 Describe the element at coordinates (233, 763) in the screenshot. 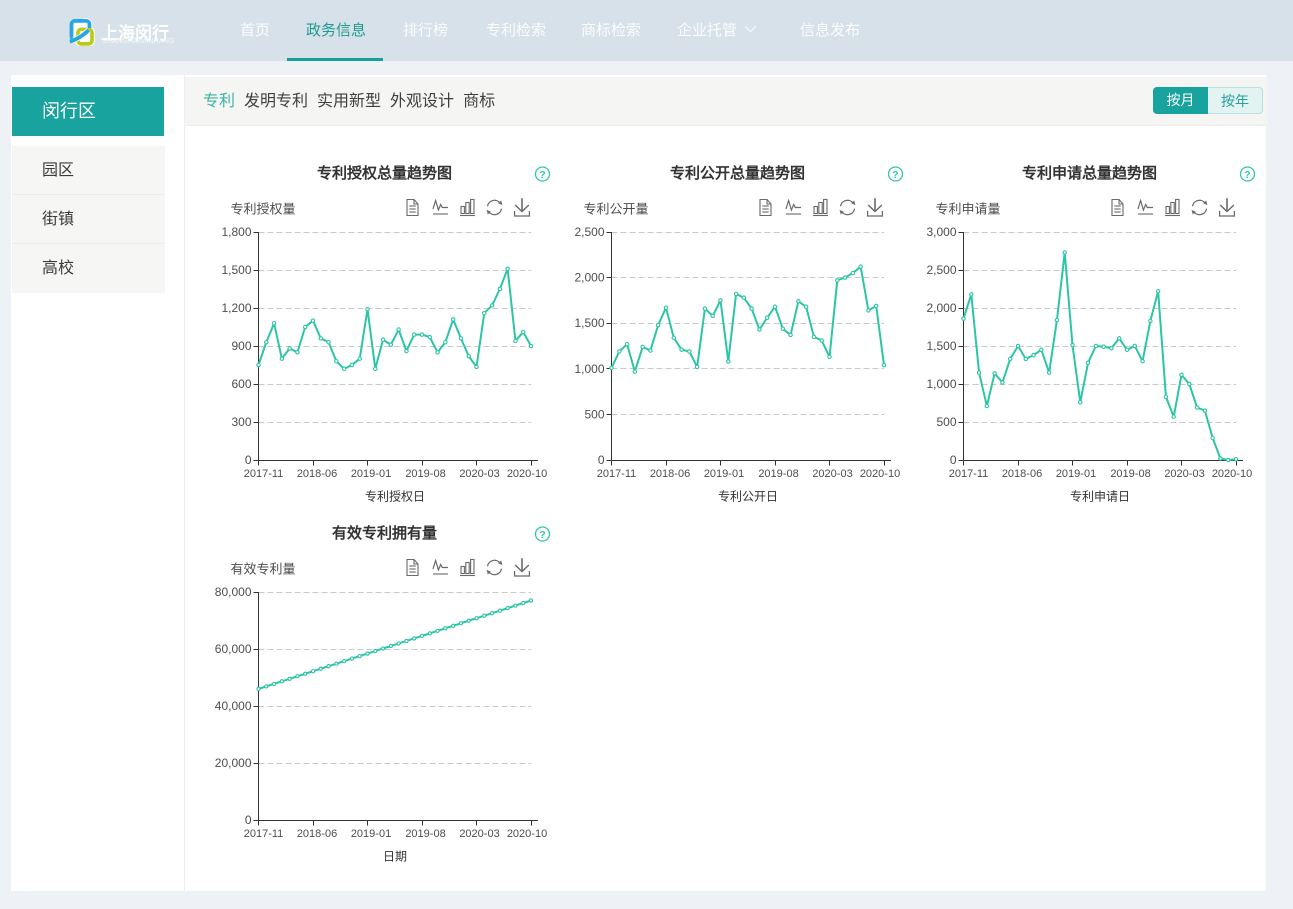

I see `svg-text: 20,000` at that location.